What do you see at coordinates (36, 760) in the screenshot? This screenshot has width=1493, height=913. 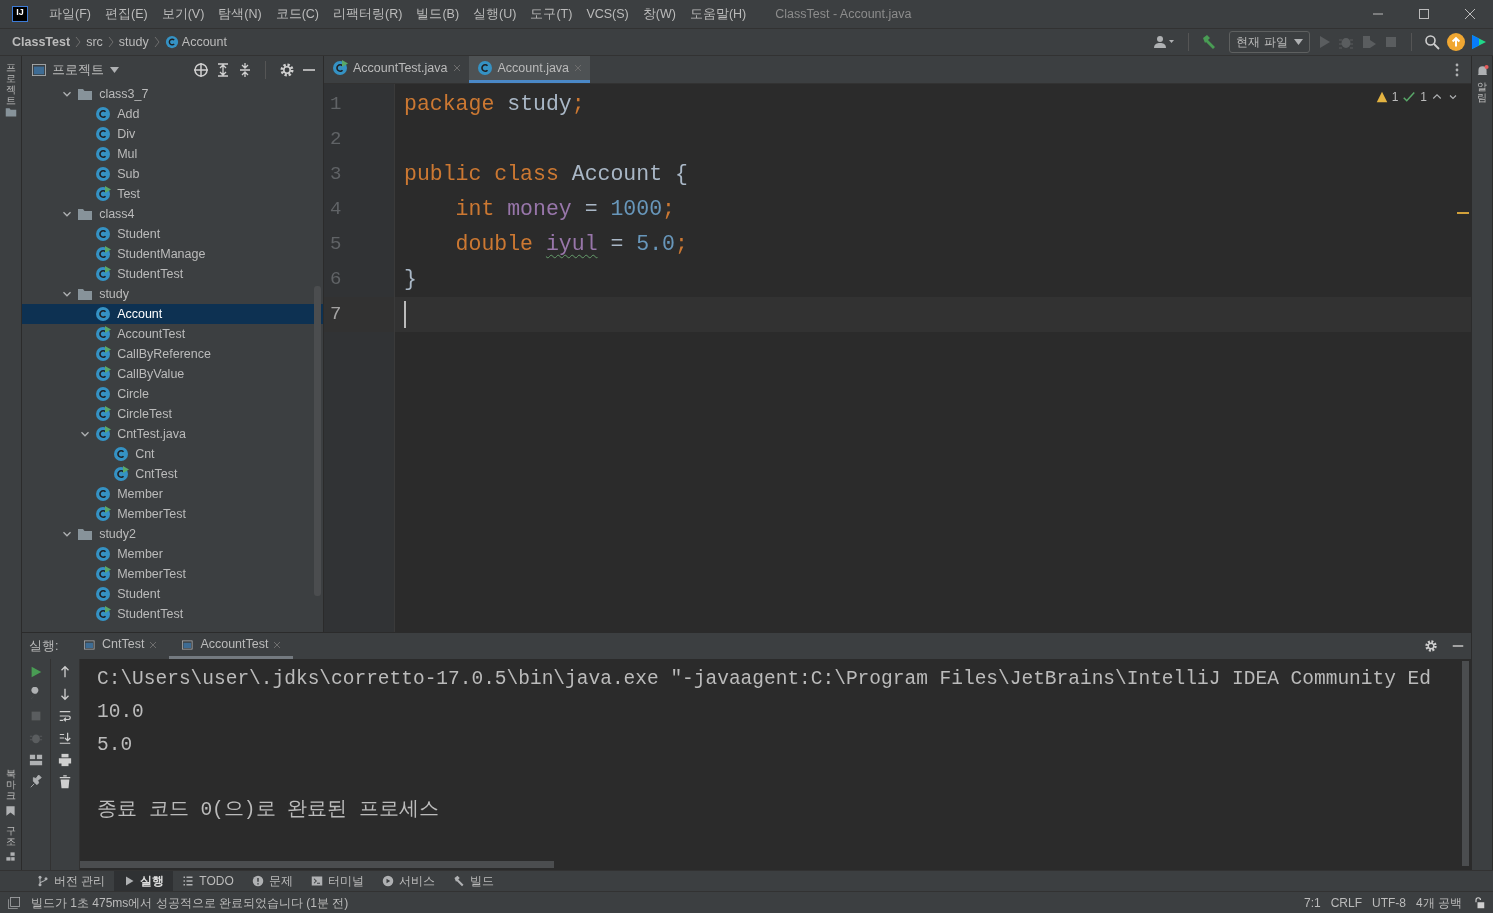 I see `layout-icon` at bounding box center [36, 760].